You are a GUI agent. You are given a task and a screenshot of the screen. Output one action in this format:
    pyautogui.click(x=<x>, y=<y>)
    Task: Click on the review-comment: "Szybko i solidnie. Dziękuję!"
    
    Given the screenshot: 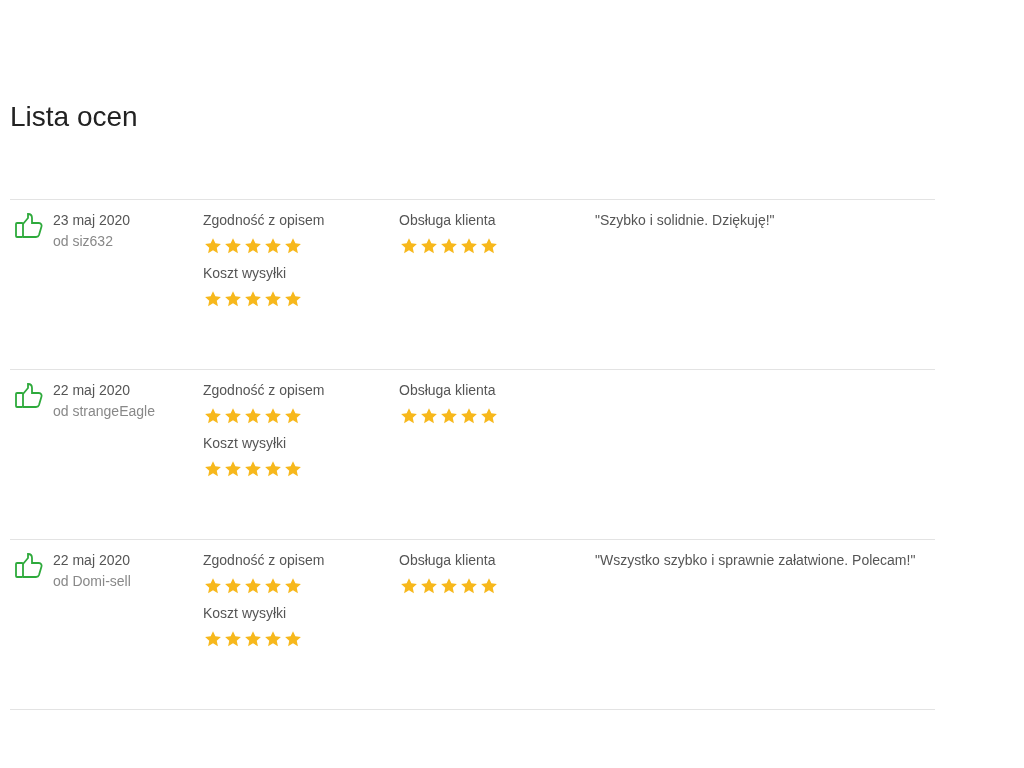 What is the action you would take?
    pyautogui.click(x=685, y=220)
    